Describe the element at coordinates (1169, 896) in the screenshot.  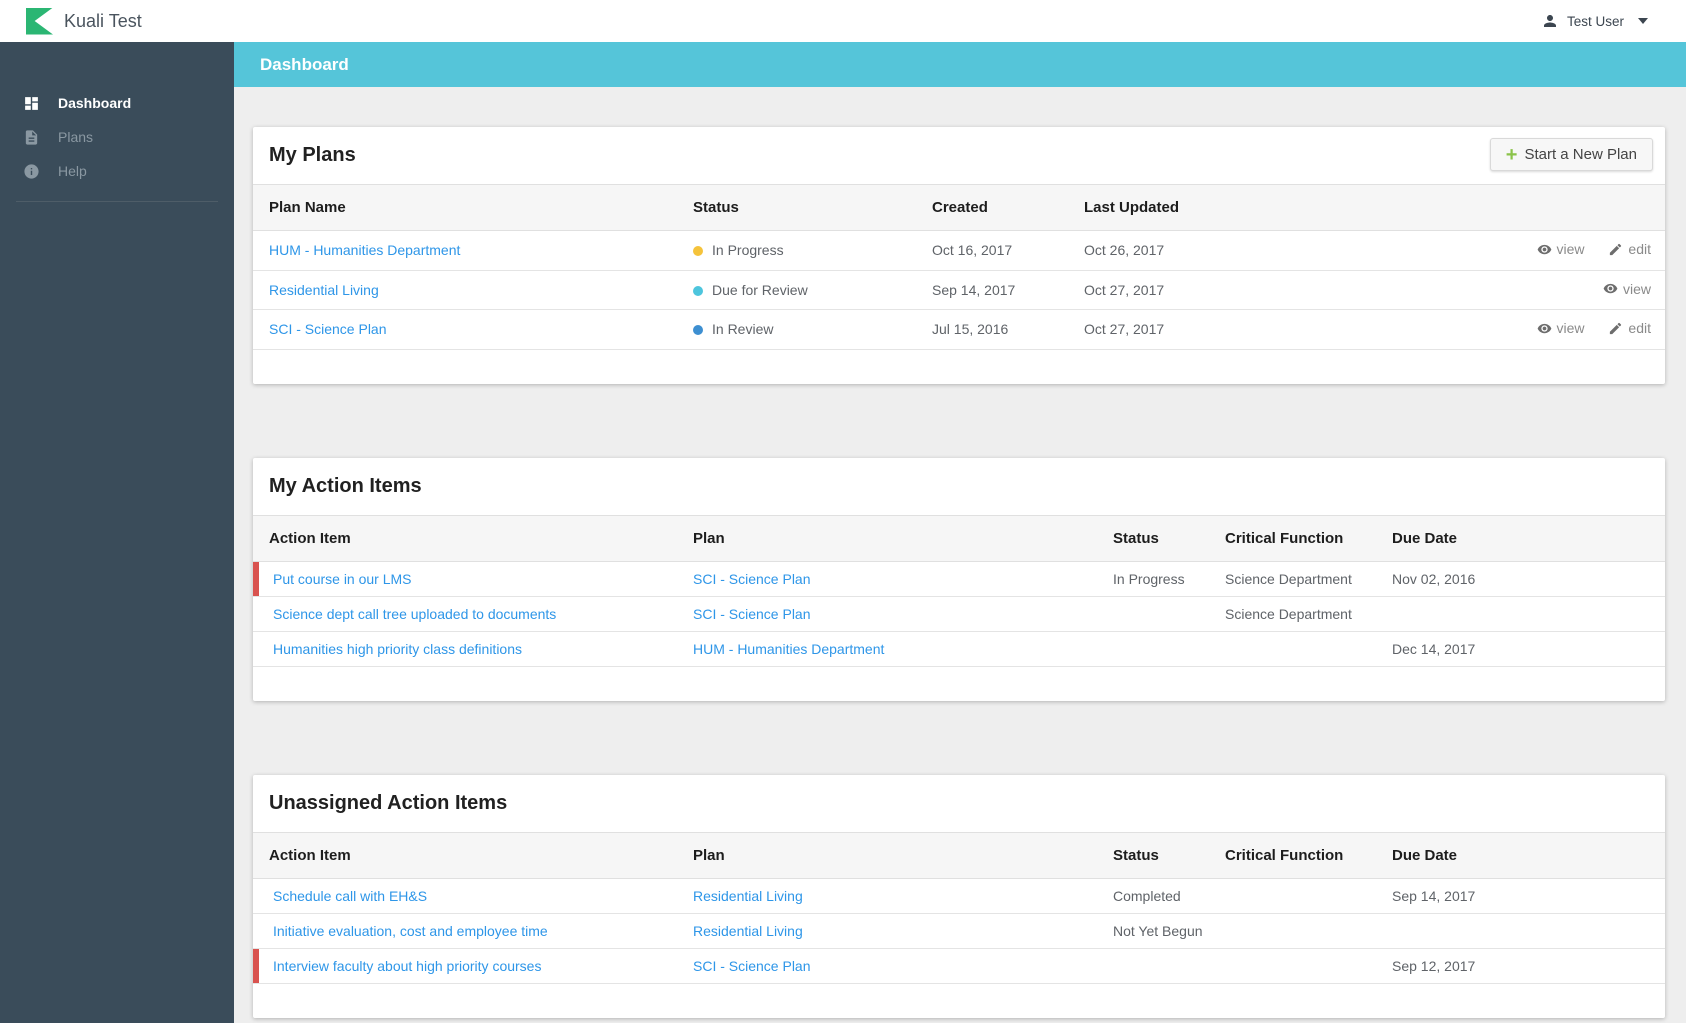
I see `status-text: Completed` at that location.